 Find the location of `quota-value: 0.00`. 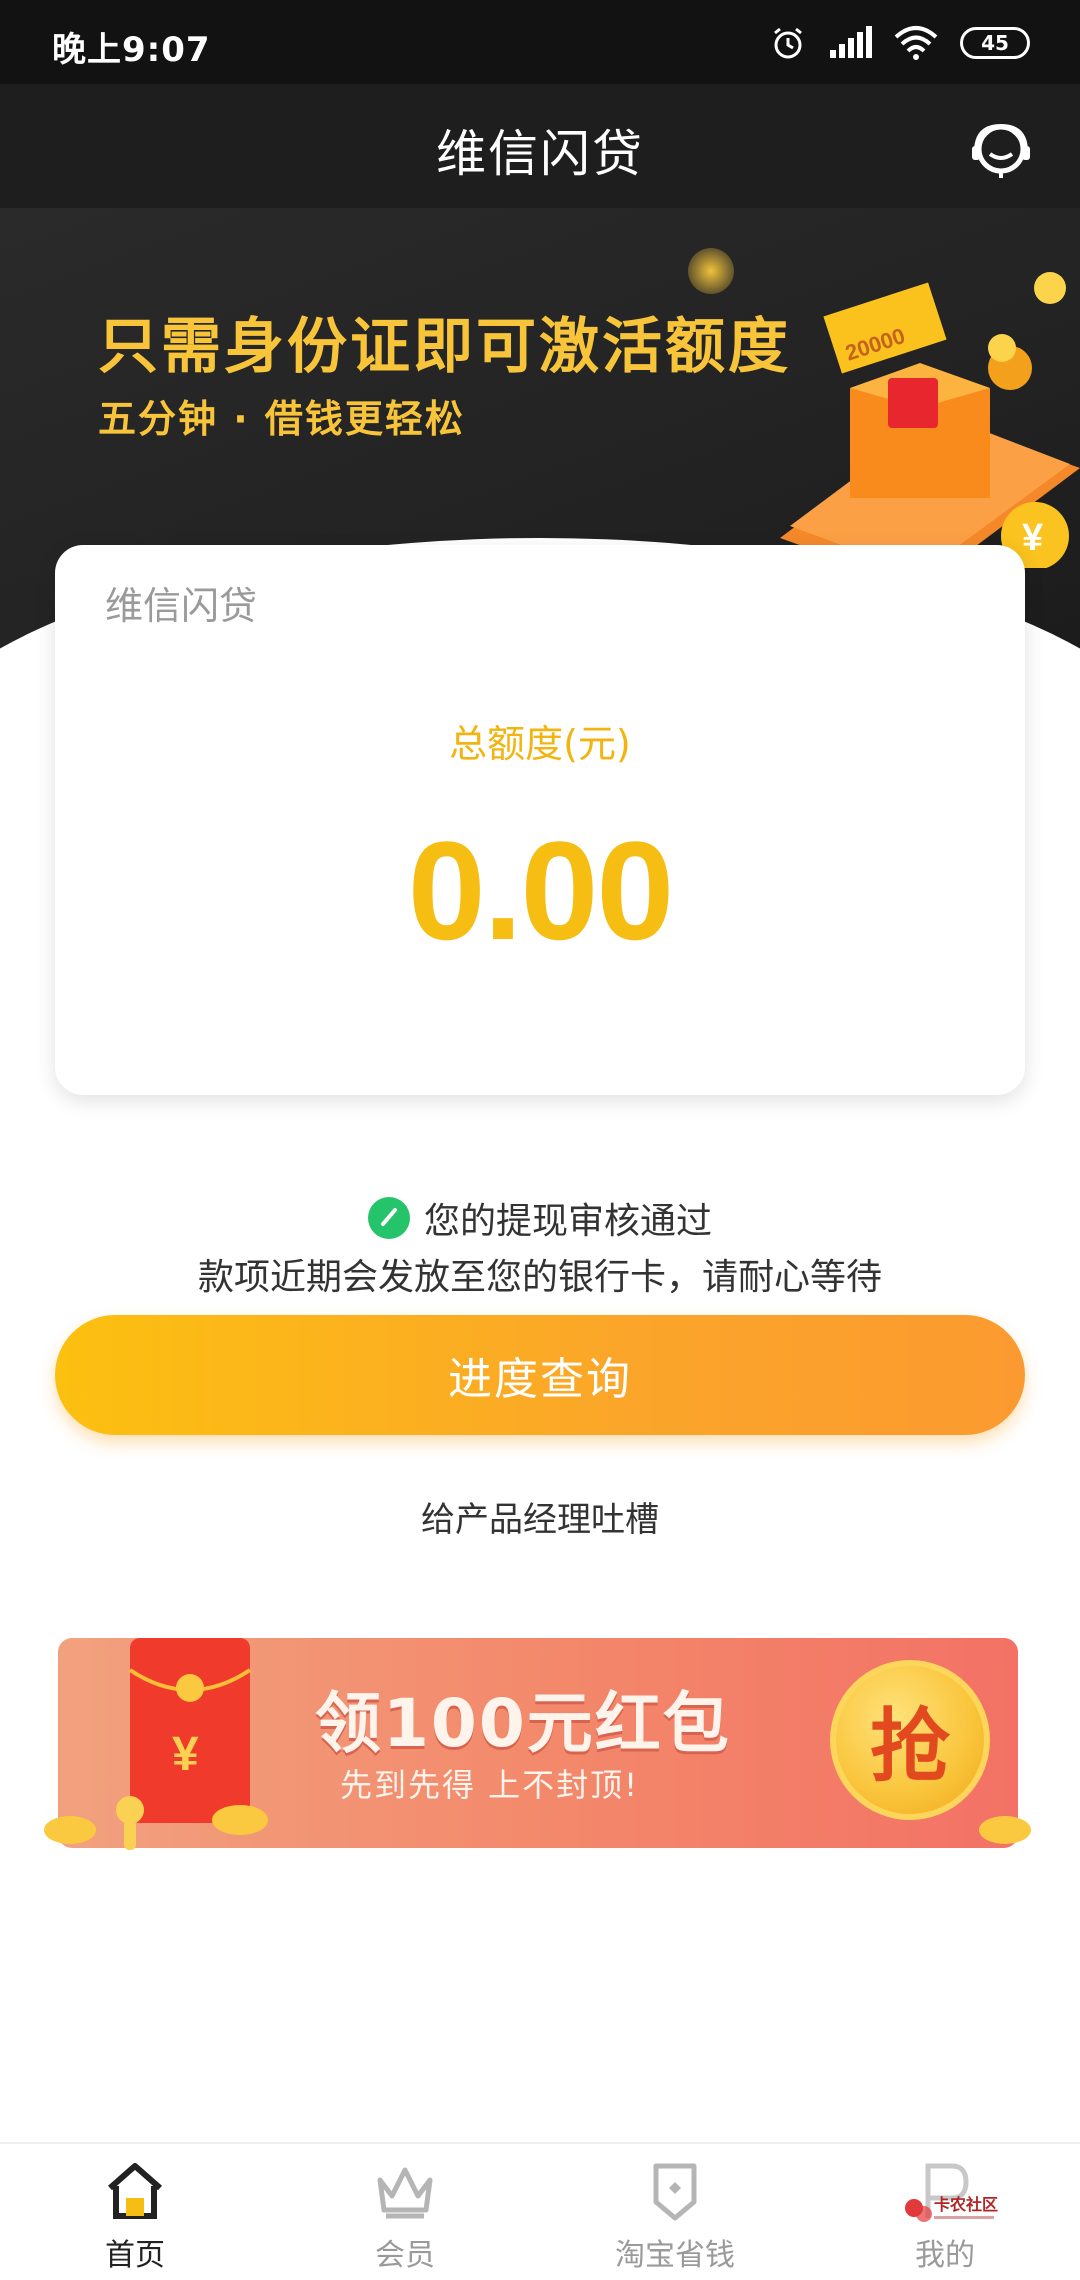

quota-value: 0.00 is located at coordinates (540, 890).